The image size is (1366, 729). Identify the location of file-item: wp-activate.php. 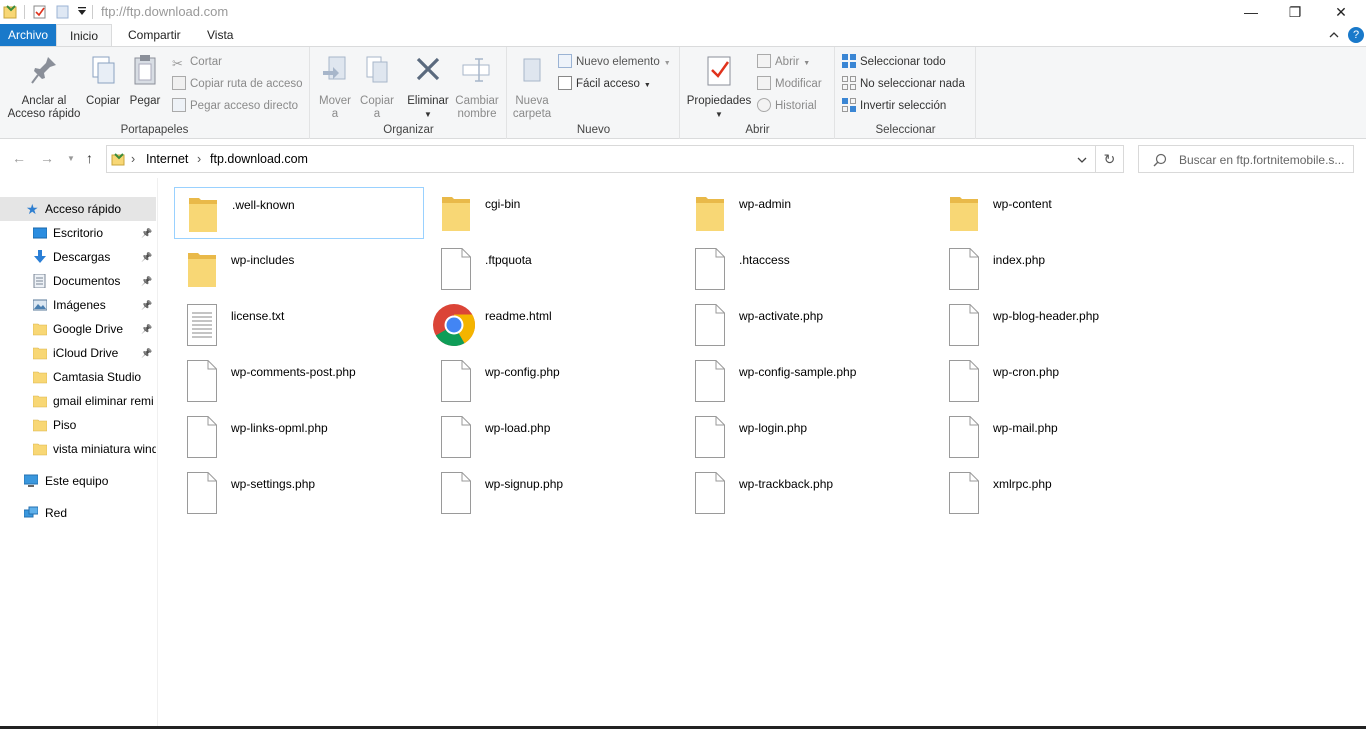
(807, 325).